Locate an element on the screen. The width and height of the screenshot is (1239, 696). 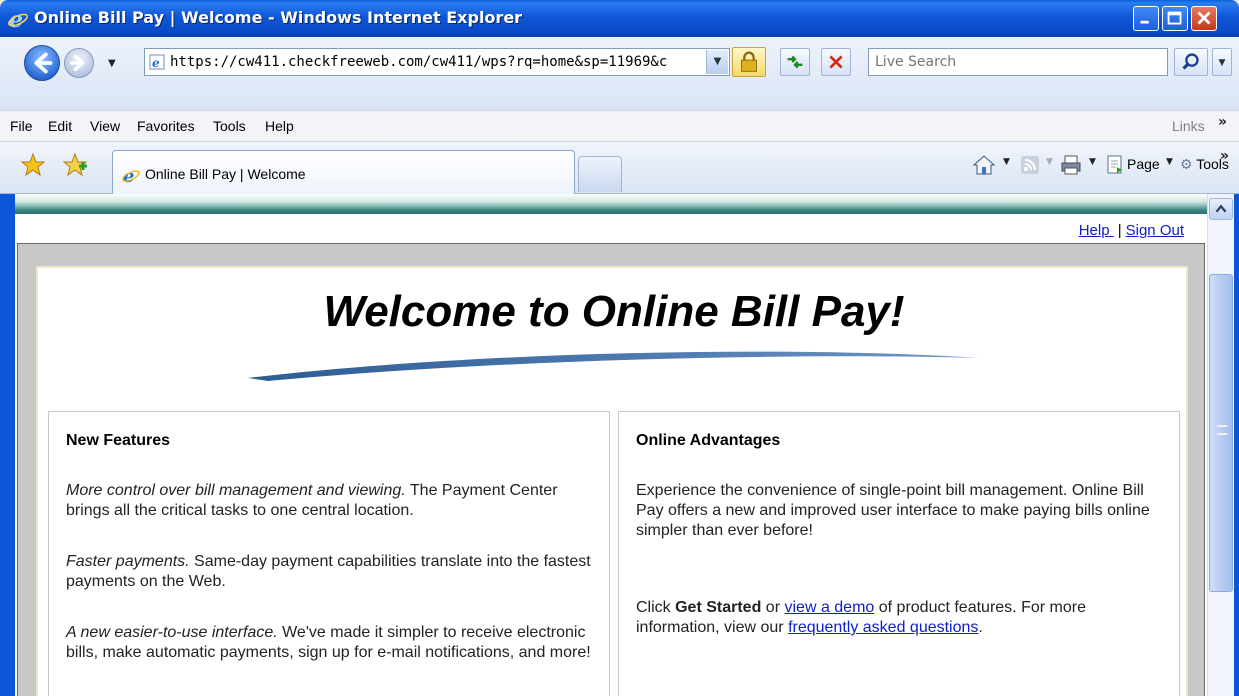
page-icon is located at coordinates (1114, 164).